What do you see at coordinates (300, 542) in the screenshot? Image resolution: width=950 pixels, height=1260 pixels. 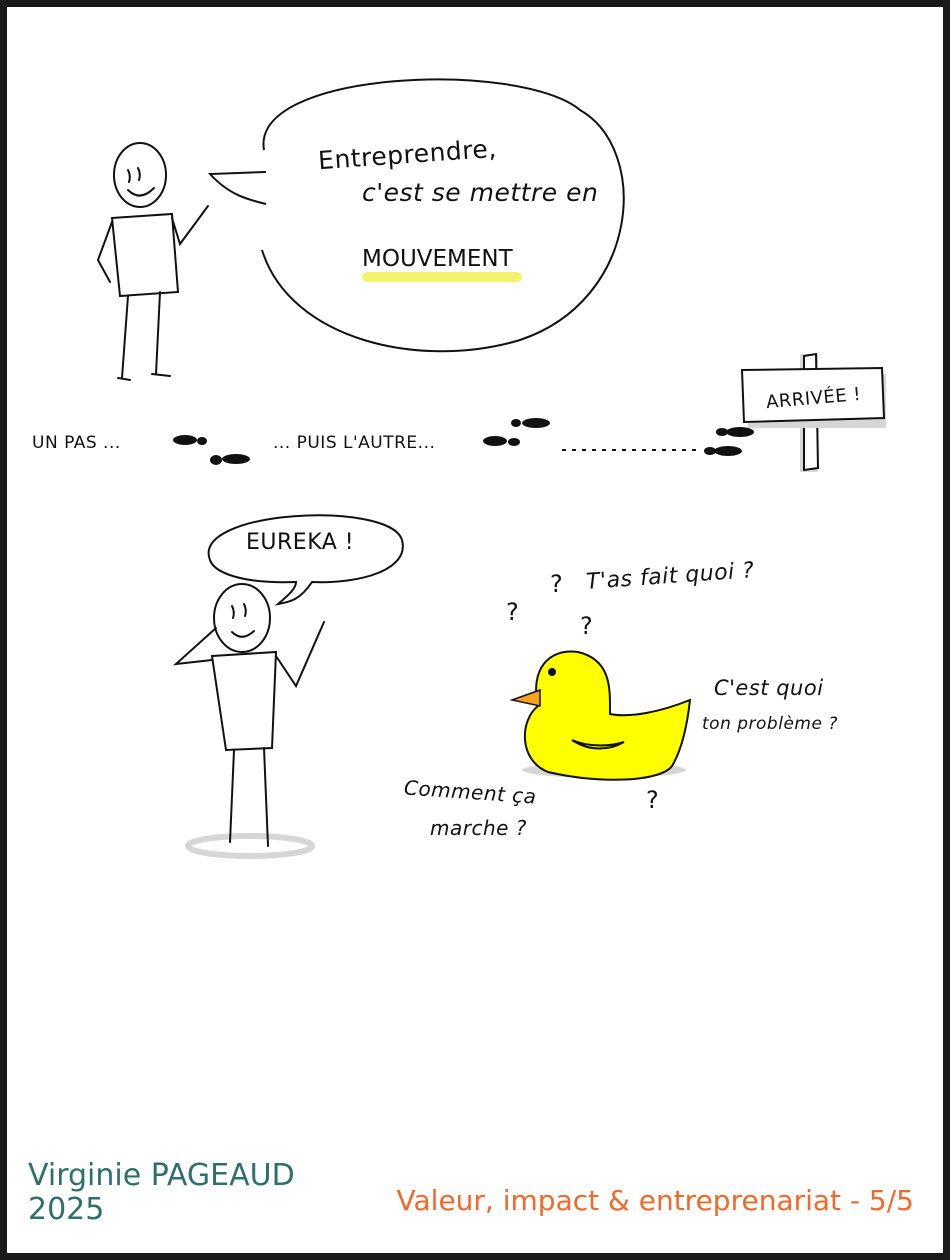 I see `eureka-text: EUREKA !` at bounding box center [300, 542].